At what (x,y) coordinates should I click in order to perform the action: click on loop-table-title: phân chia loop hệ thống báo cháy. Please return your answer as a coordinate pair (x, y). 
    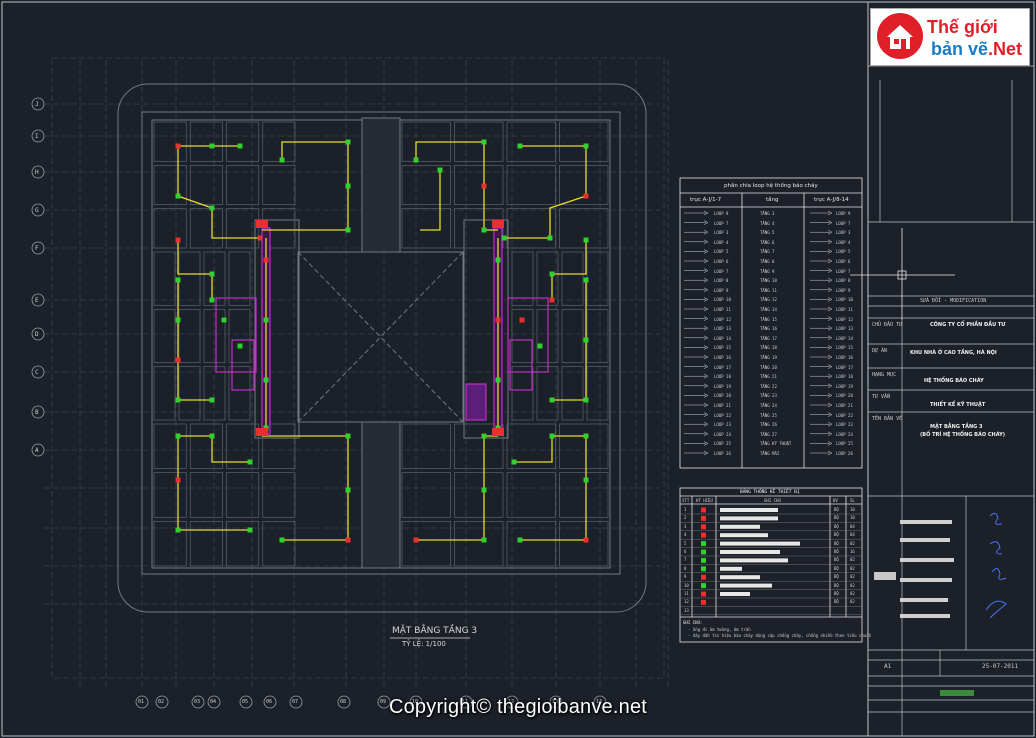
    Looking at the image, I should click on (771, 186).